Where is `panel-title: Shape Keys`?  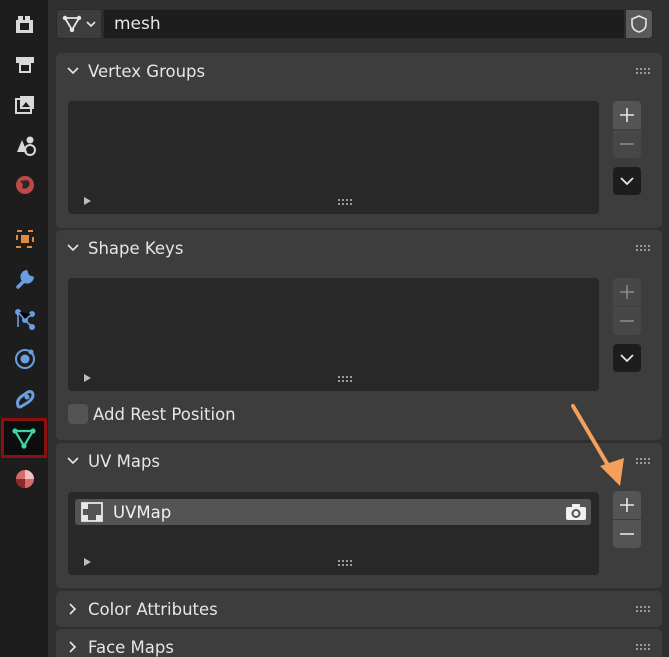 panel-title: Shape Keys is located at coordinates (136, 248).